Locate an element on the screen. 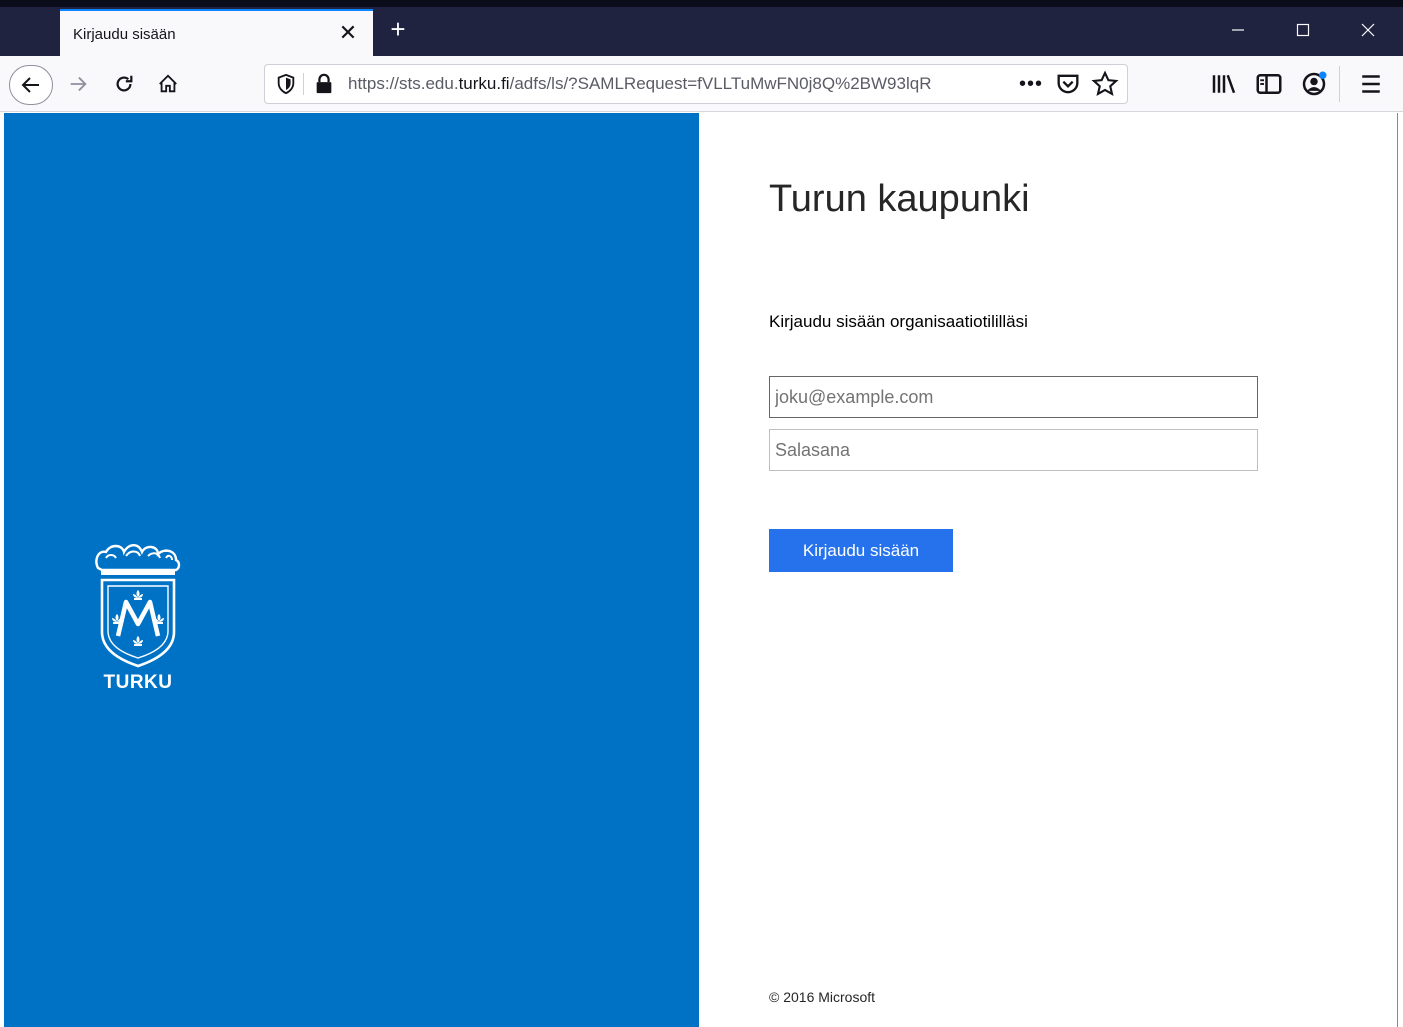  turku-logo: TURKU is located at coordinates (138, 612).